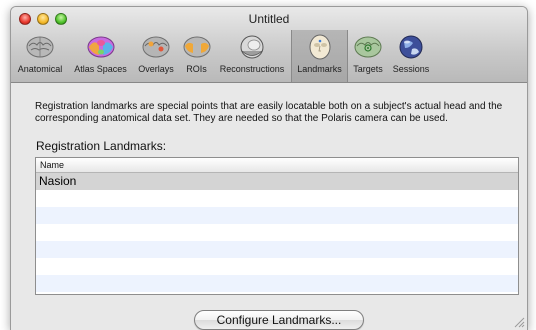 The height and width of the screenshot is (330, 536). I want to click on tab-reconstructions: Reconstructions, so click(252, 56).